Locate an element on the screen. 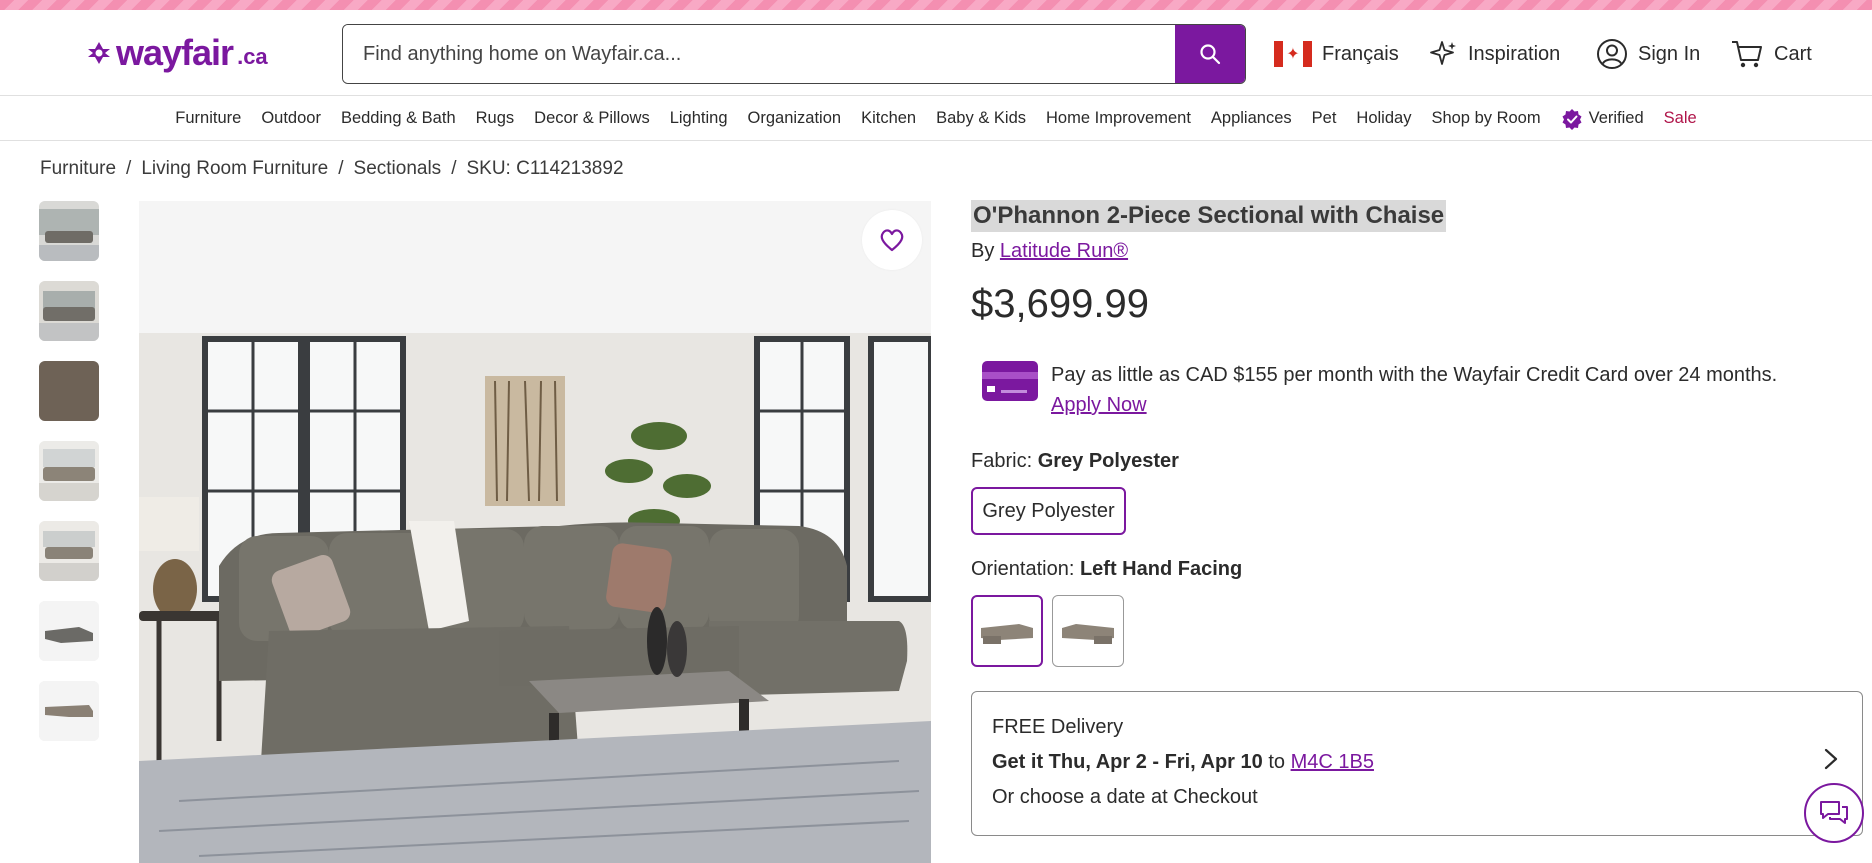  fabric-label: Fabric: Grey Polyester is located at coordinates (1075, 461).